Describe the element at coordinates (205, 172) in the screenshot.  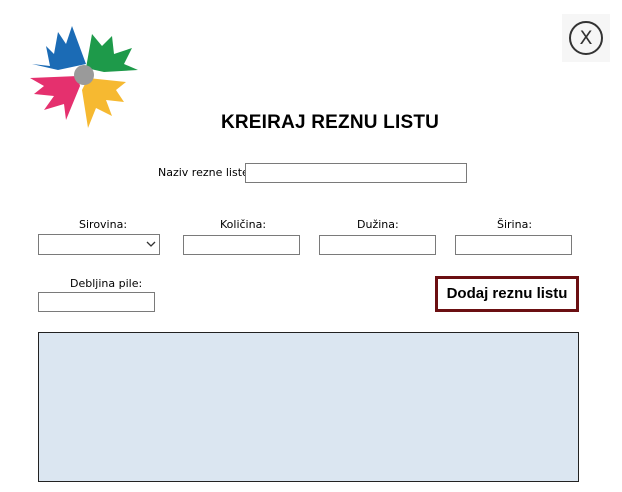
I see `naziv-label: Naziv rezne liste:` at that location.